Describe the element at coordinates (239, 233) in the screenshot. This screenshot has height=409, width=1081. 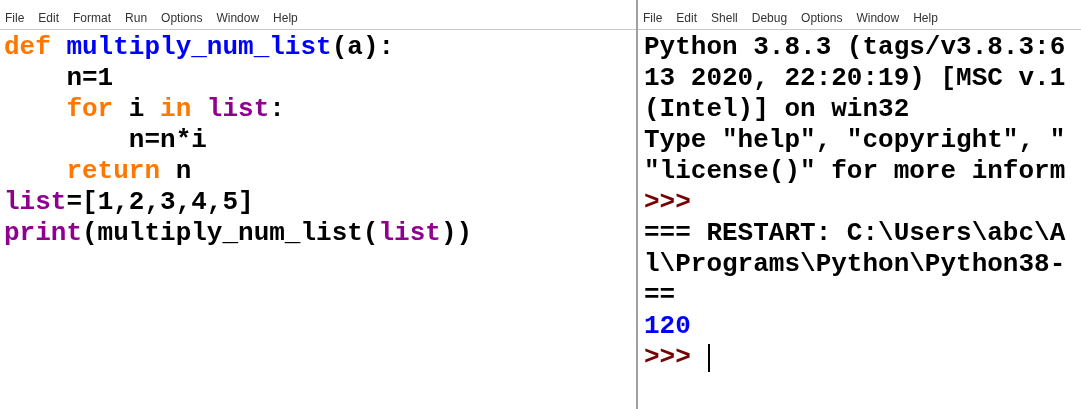
I see `code-line: print(multiply_num_list(list))` at that location.